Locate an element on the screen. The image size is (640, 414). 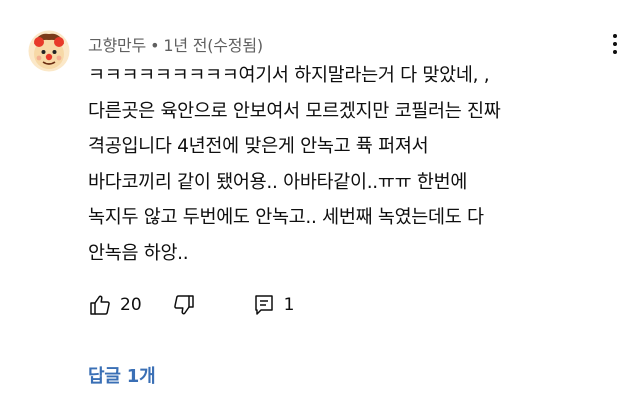
dislike-button is located at coordinates (184, 305).